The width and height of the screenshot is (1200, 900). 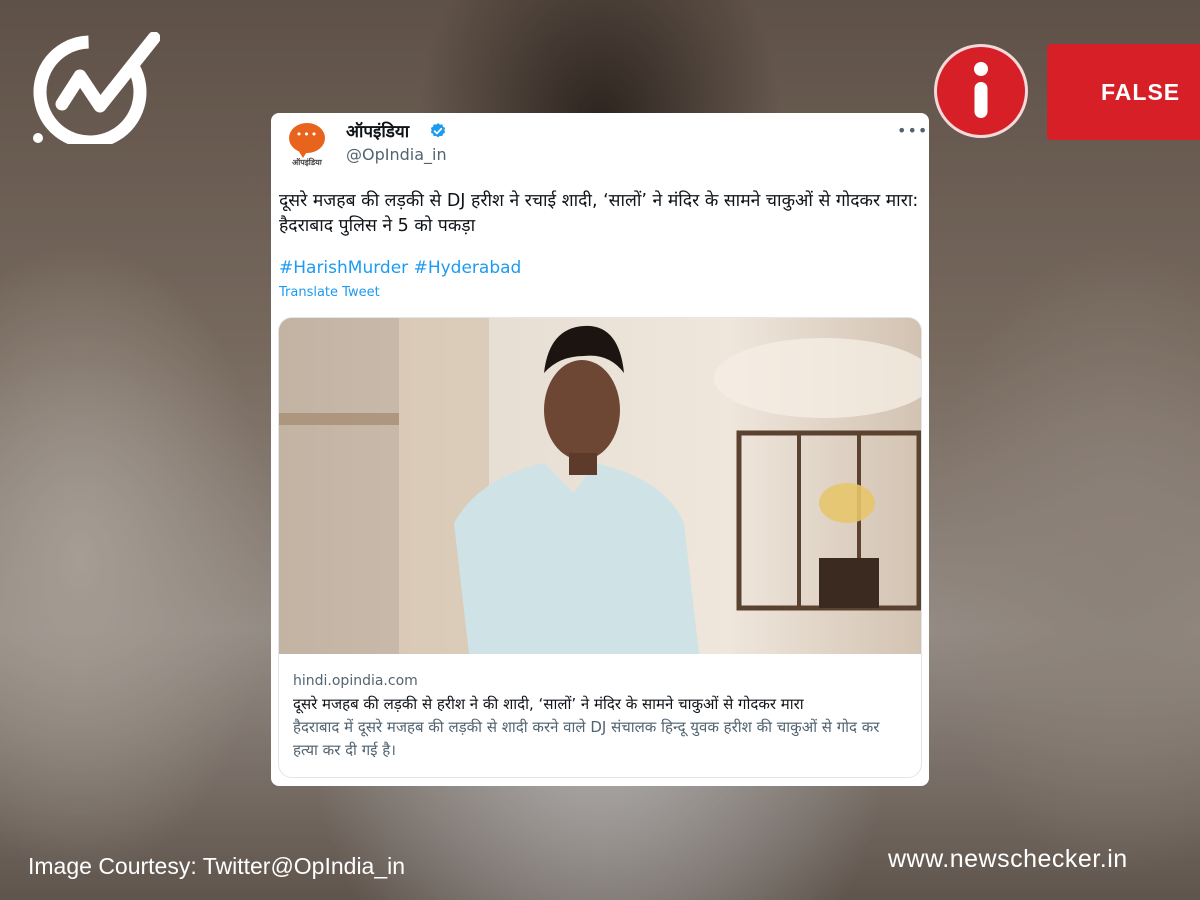 What do you see at coordinates (377, 130) in the screenshot?
I see `display-name: ऑपइंडिया` at bounding box center [377, 130].